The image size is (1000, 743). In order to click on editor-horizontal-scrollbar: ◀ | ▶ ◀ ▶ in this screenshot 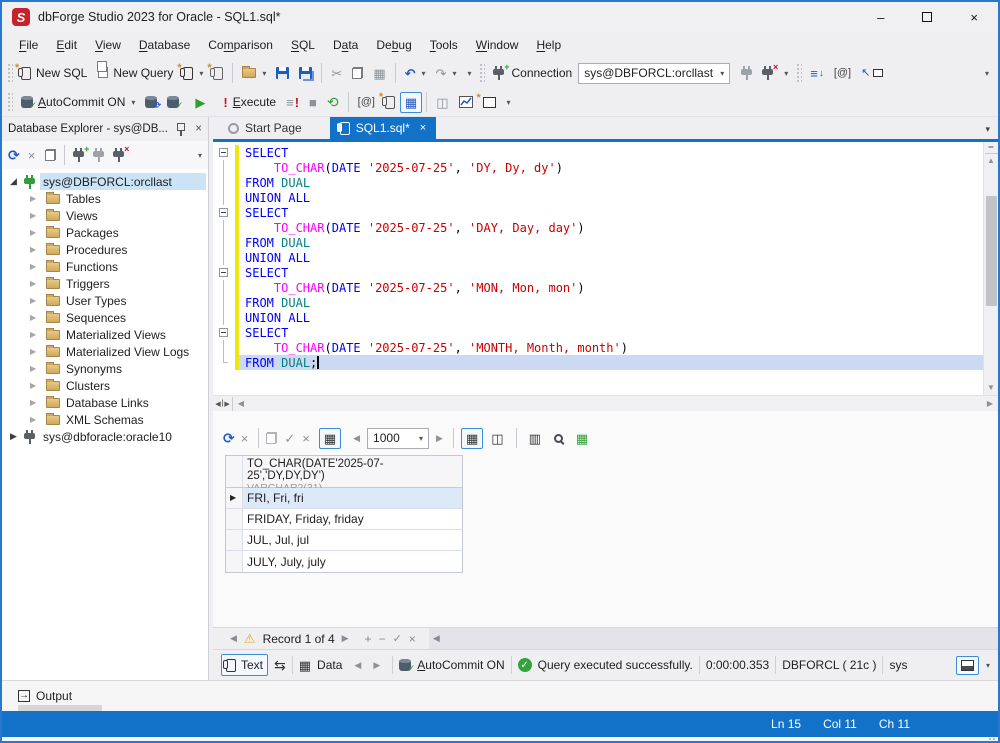, I will do `click(605, 403)`.